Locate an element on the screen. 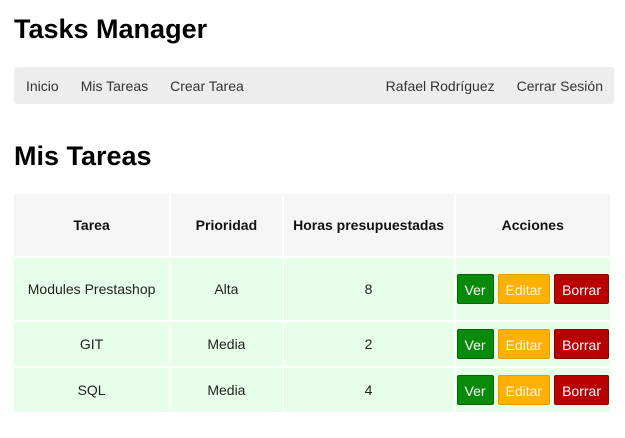 The width and height of the screenshot is (625, 438). nav-link-mis-tareas: Mis Tareas is located at coordinates (114, 86).